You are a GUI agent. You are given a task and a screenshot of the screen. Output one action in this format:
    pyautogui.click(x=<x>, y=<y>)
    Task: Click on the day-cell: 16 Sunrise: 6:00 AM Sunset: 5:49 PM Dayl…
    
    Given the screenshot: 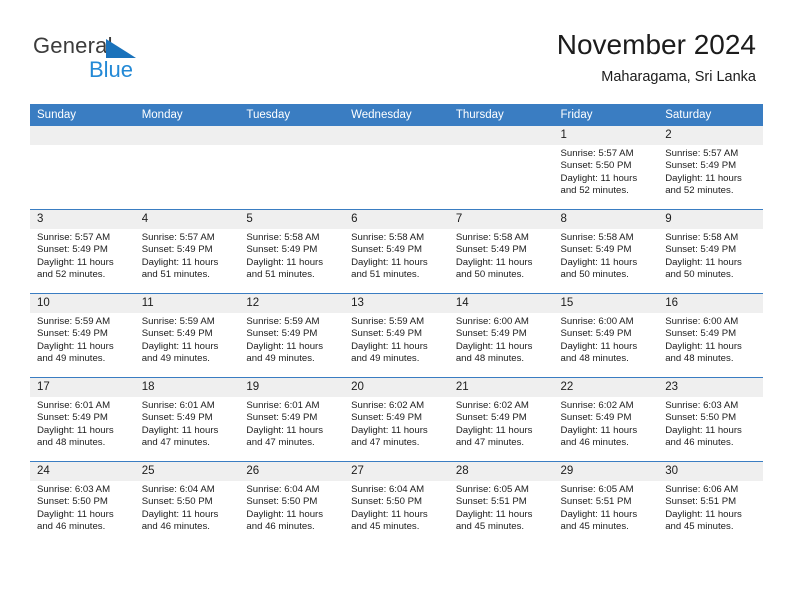 What is the action you would take?
    pyautogui.click(x=710, y=335)
    